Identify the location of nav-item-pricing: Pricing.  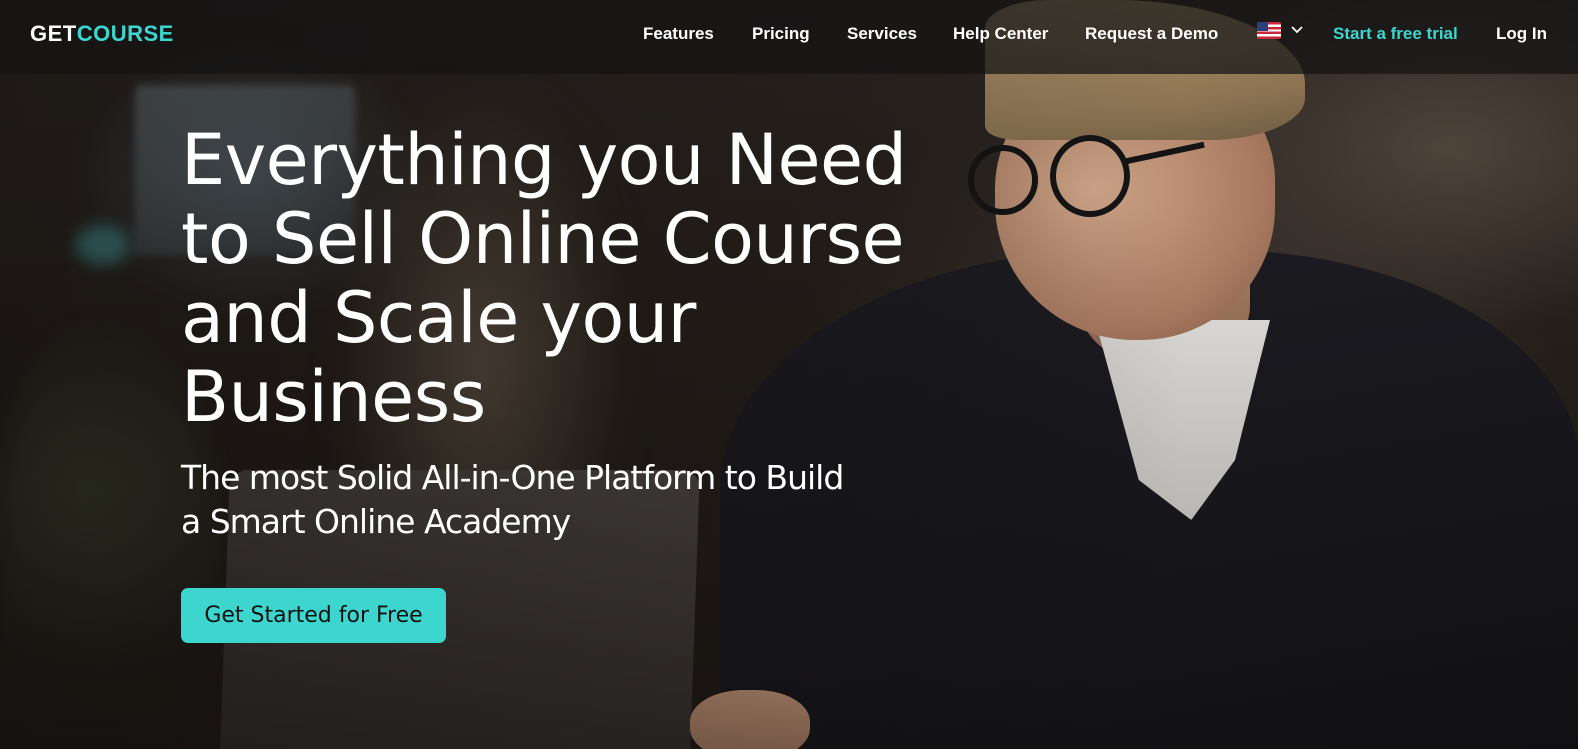
(781, 34).